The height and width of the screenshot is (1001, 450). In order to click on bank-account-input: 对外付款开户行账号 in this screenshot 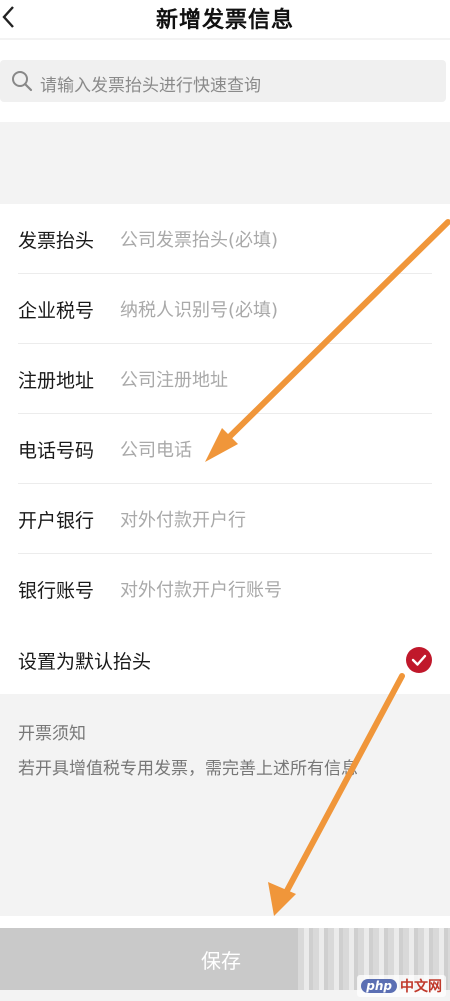, I will do `click(201, 589)`.